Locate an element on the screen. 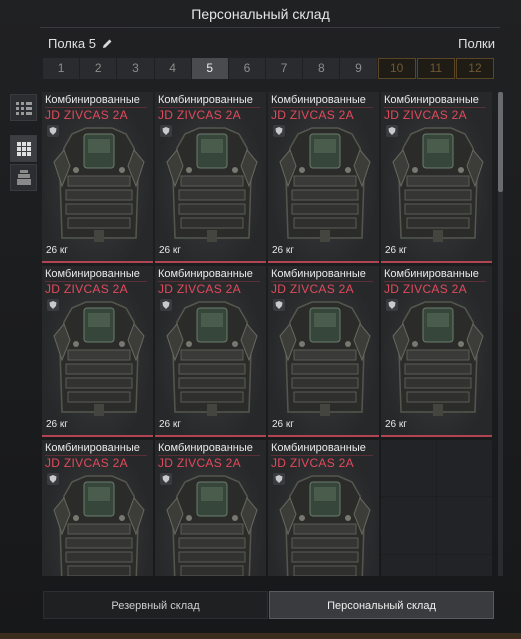  shelf-tab-11: 11 is located at coordinates (435, 68).